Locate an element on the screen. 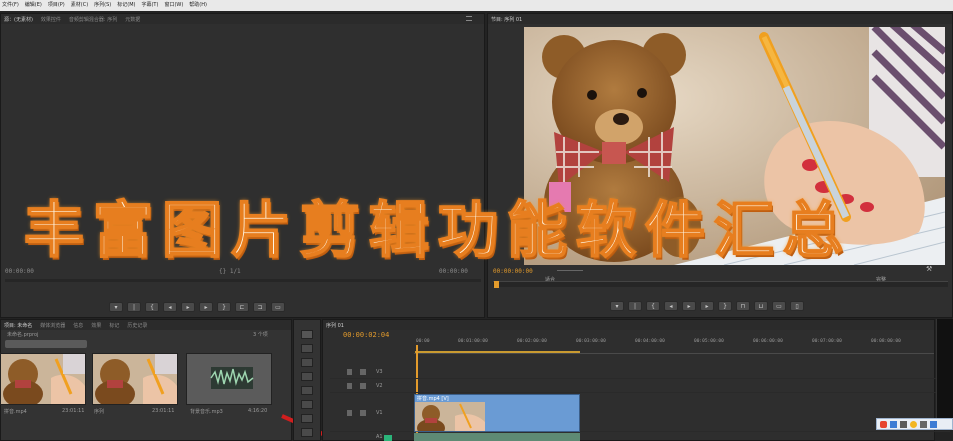 This screenshot has width=953, height=441. input-method-toolbar is located at coordinates (914, 424).